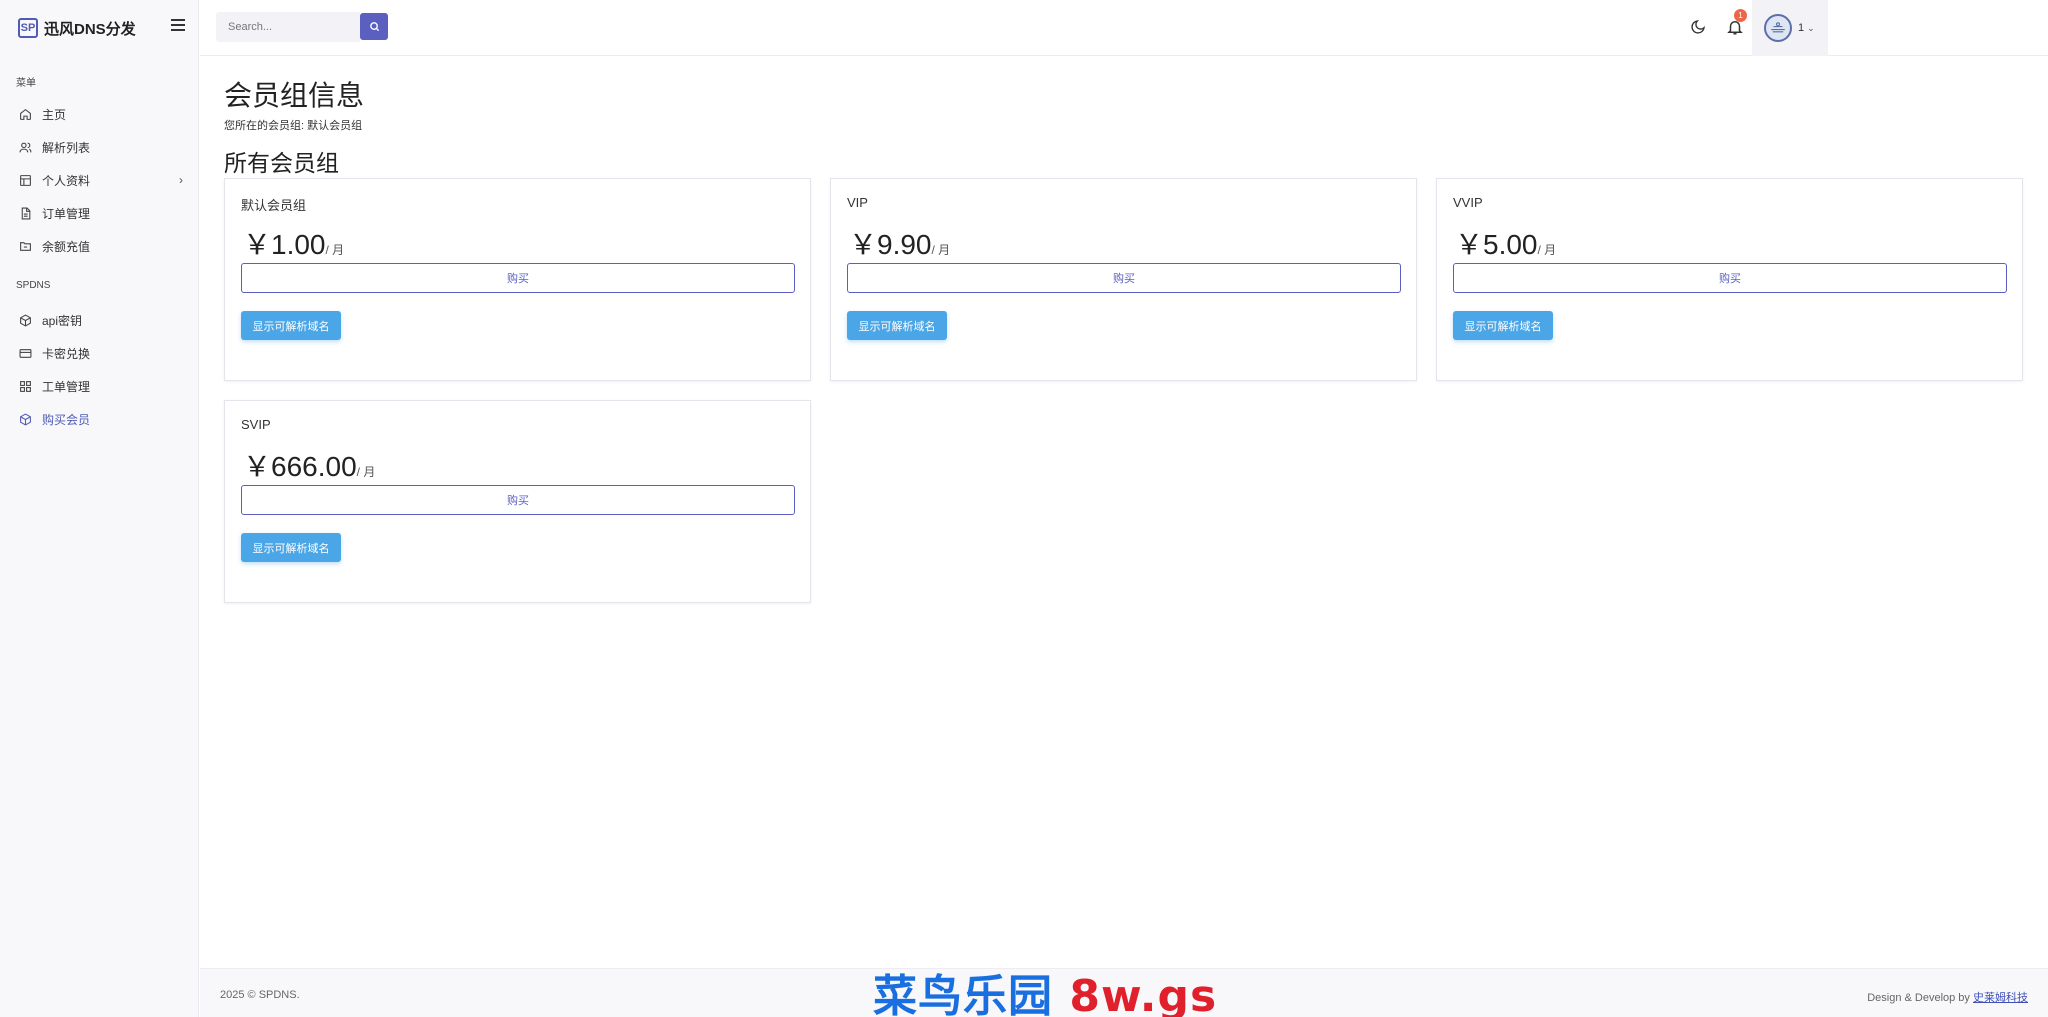 This screenshot has width=2048, height=1017. Describe the element at coordinates (100, 320) in the screenshot. I see `sidebar-item-api-key: api密钥` at that location.